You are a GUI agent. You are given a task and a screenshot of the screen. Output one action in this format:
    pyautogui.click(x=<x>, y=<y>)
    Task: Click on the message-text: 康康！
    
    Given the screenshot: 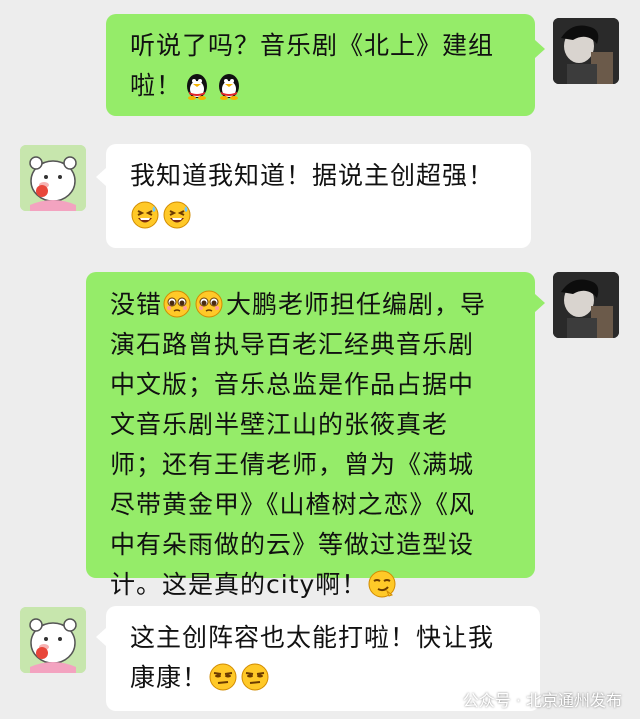 What is the action you would take?
    pyautogui.click(x=169, y=677)
    